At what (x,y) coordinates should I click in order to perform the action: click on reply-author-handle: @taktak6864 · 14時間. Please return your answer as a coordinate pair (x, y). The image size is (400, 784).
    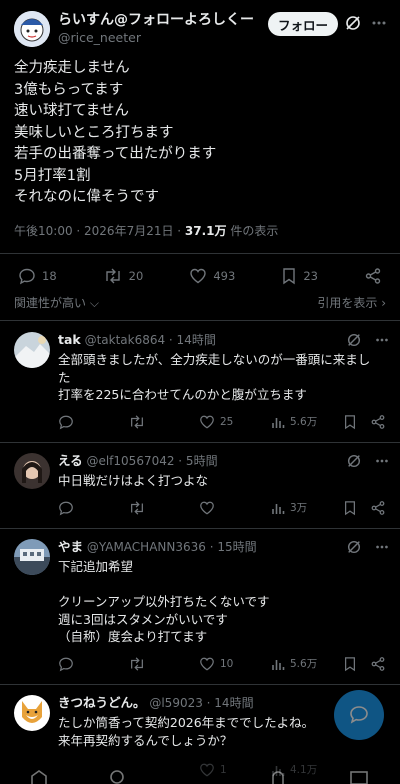
    Looking at the image, I should click on (150, 340).